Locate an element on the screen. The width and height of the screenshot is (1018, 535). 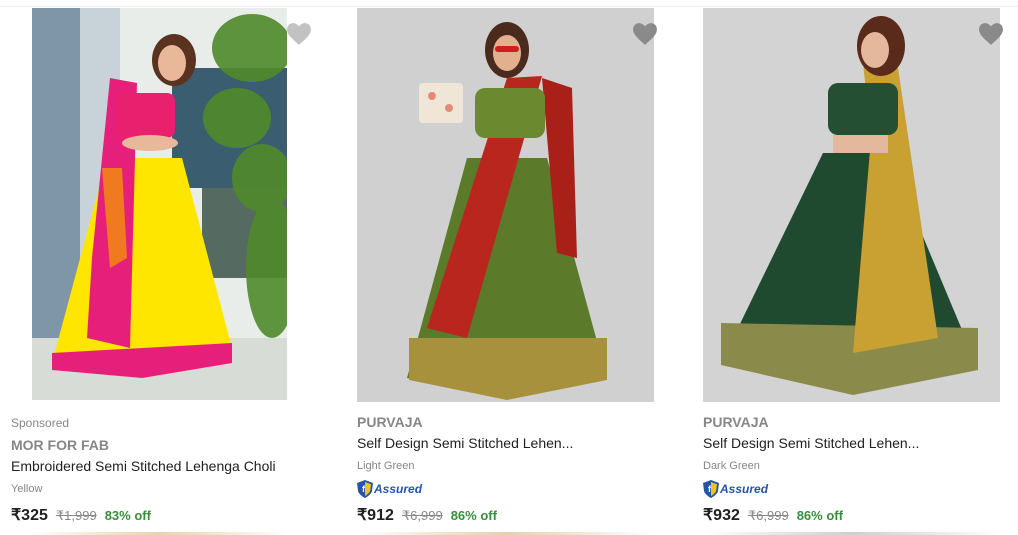
original-price: ₹1,999 is located at coordinates (76, 515).